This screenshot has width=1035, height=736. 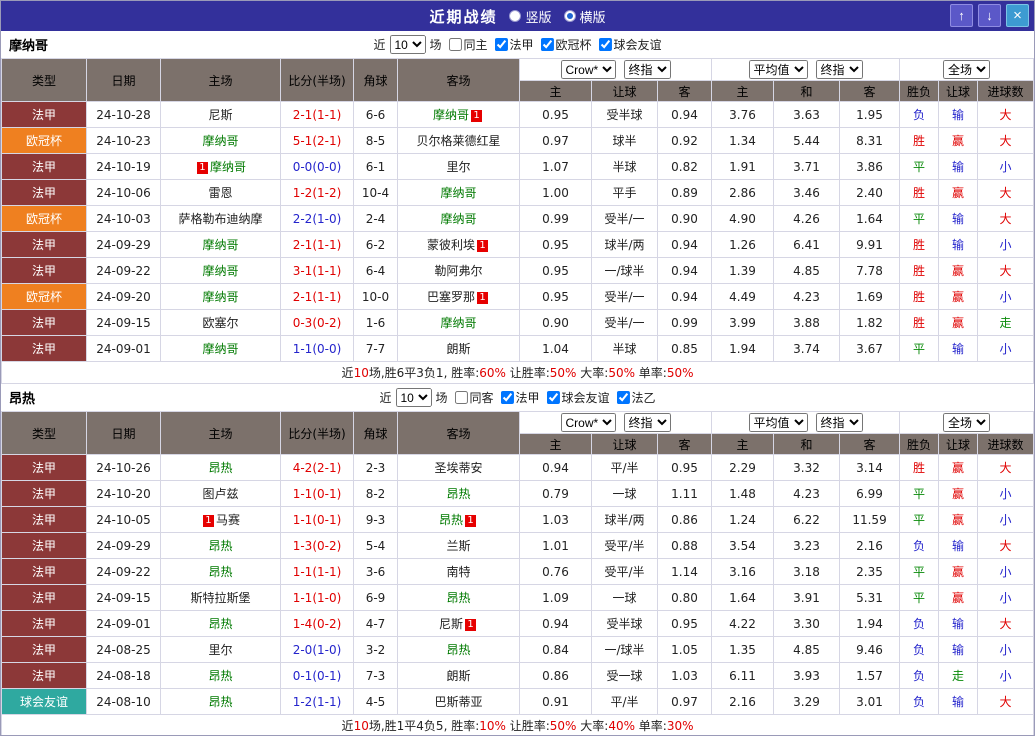 I want to click on layout-radio-vertical: 竖版, so click(x=530, y=16).